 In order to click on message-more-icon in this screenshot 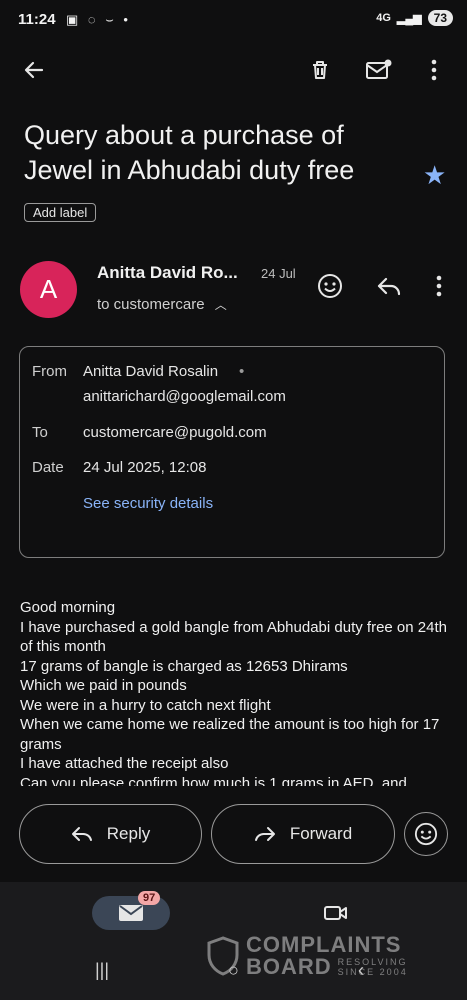, I will do `click(439, 286)`.